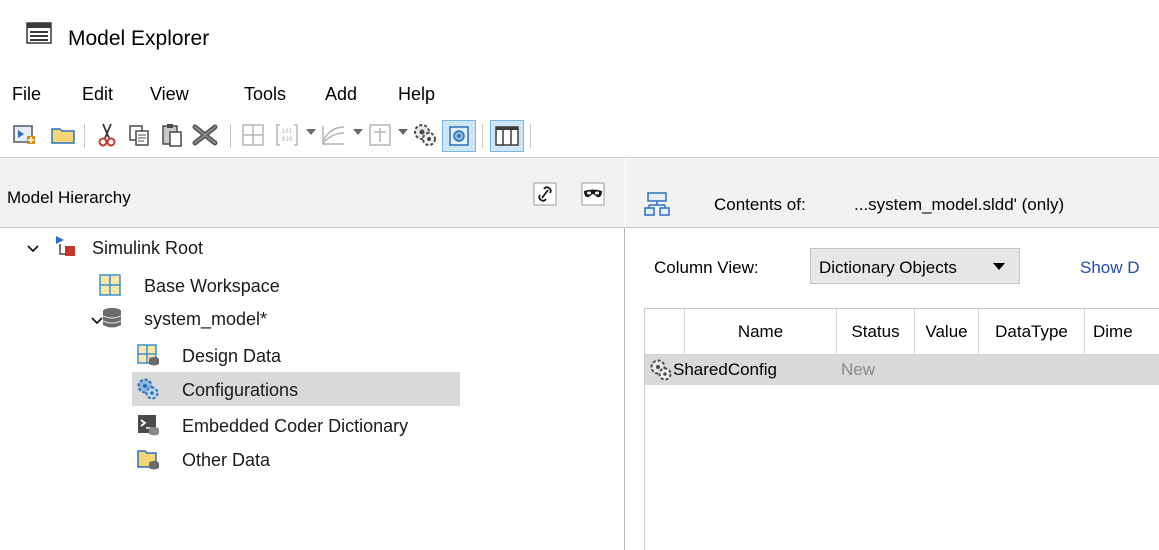 The width and height of the screenshot is (1159, 550). What do you see at coordinates (579, 135) in the screenshot?
I see `toolbar: 101 010` at bounding box center [579, 135].